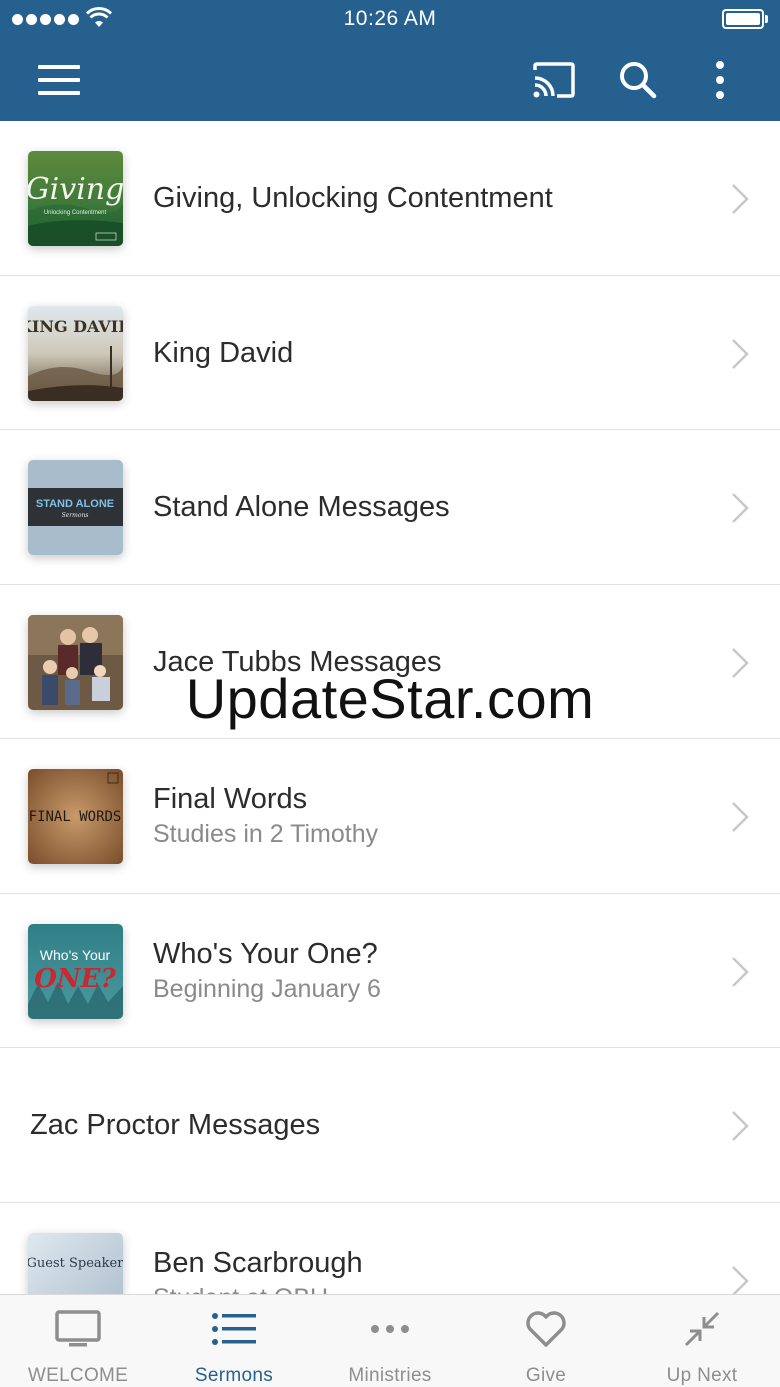 The height and width of the screenshot is (1387, 780). I want to click on series-title: Final Words, so click(230, 799).